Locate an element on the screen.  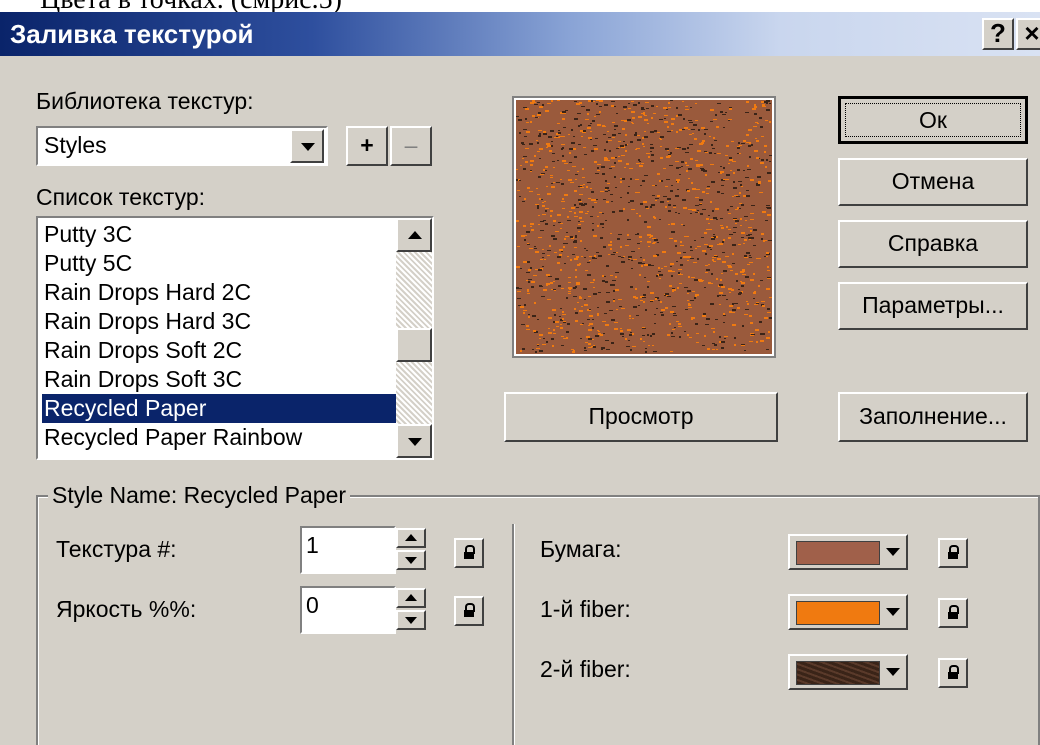
texture-list-item: Putty 5C is located at coordinates (218, 263).